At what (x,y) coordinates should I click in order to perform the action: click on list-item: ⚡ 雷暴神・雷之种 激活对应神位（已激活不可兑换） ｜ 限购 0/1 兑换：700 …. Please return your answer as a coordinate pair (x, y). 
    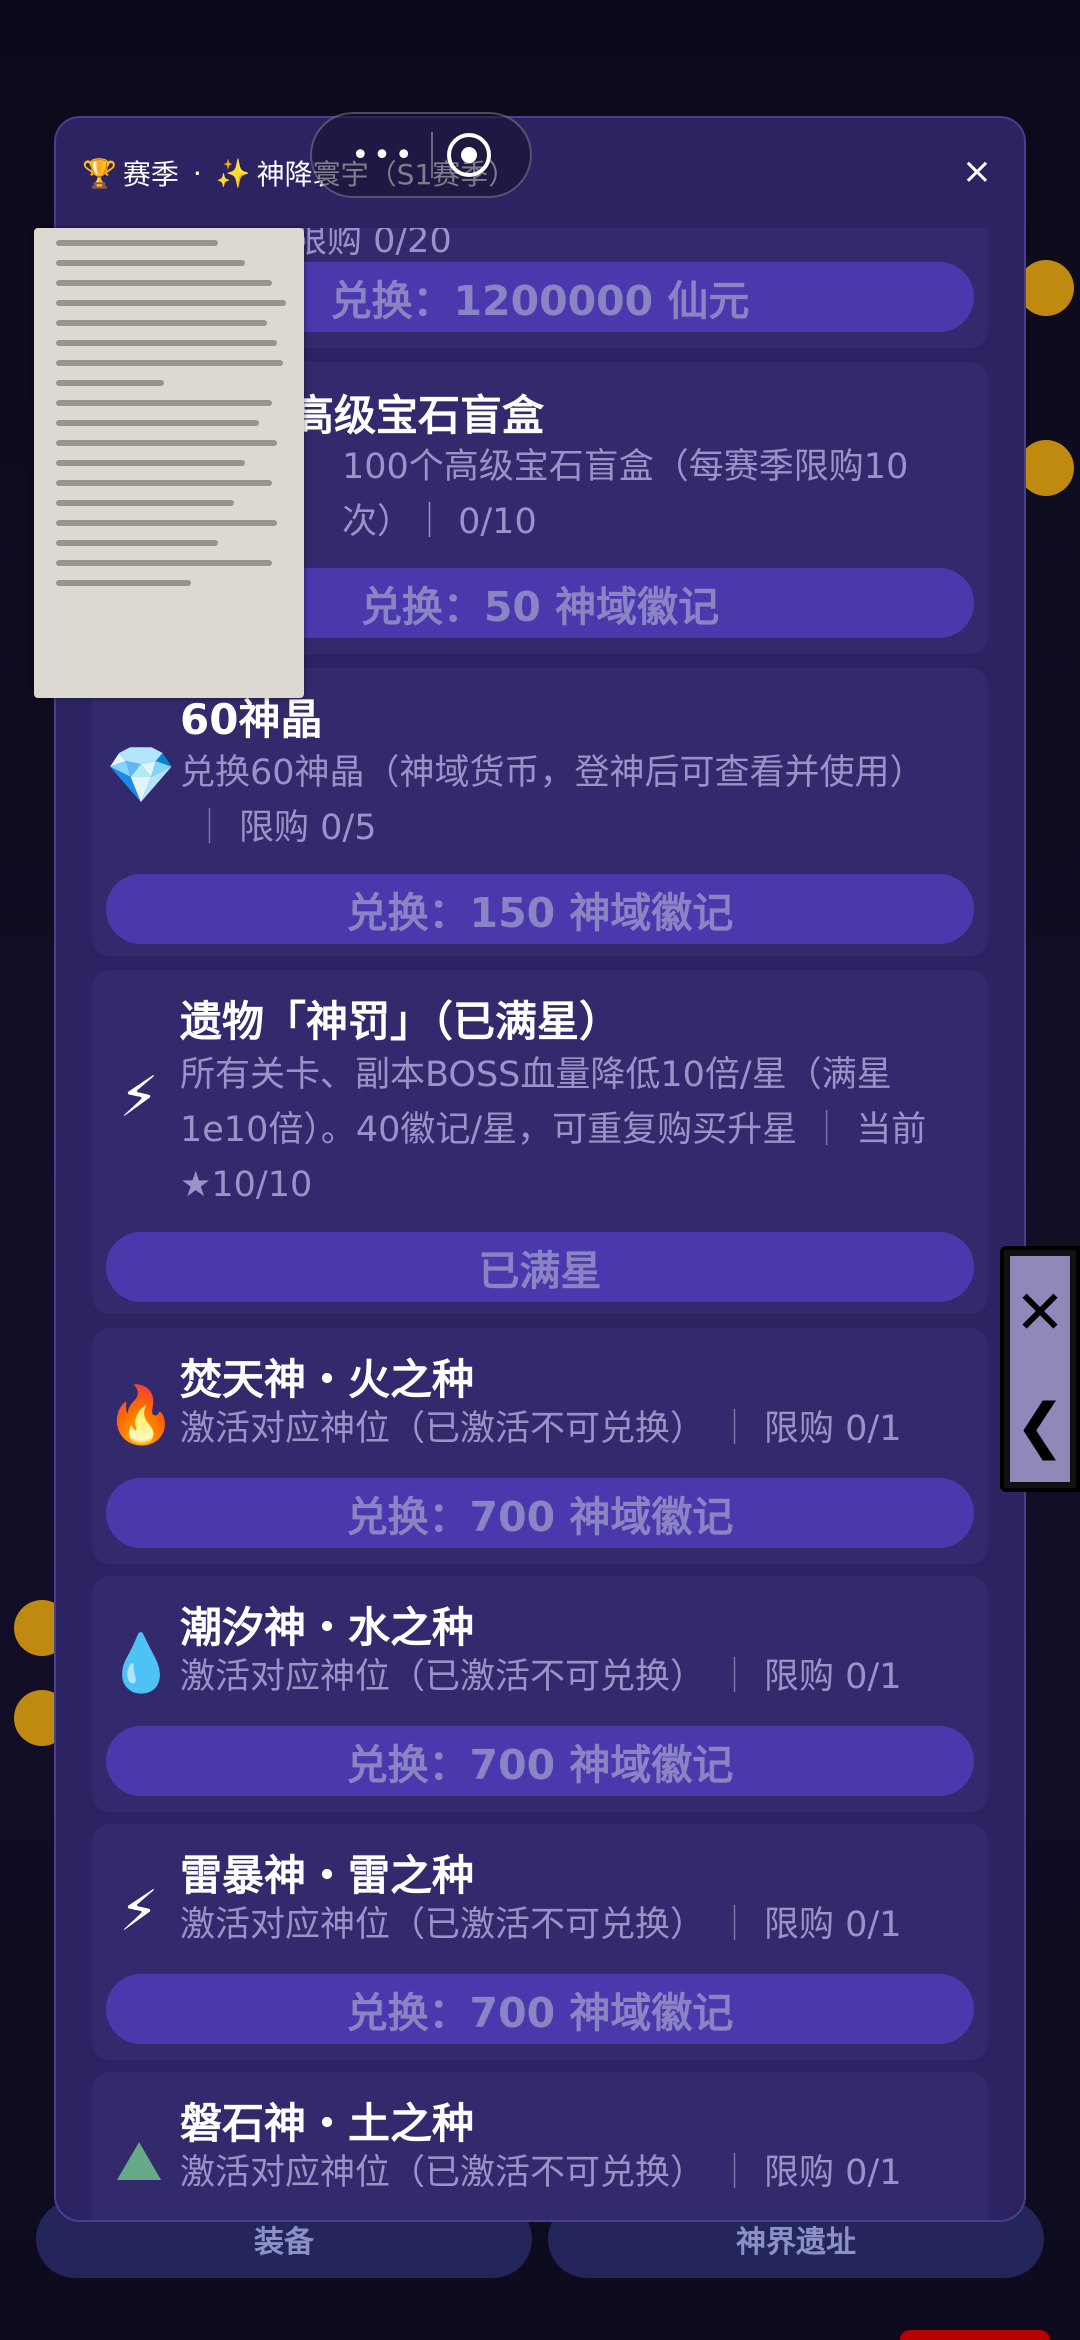
    Looking at the image, I should click on (540, 1942).